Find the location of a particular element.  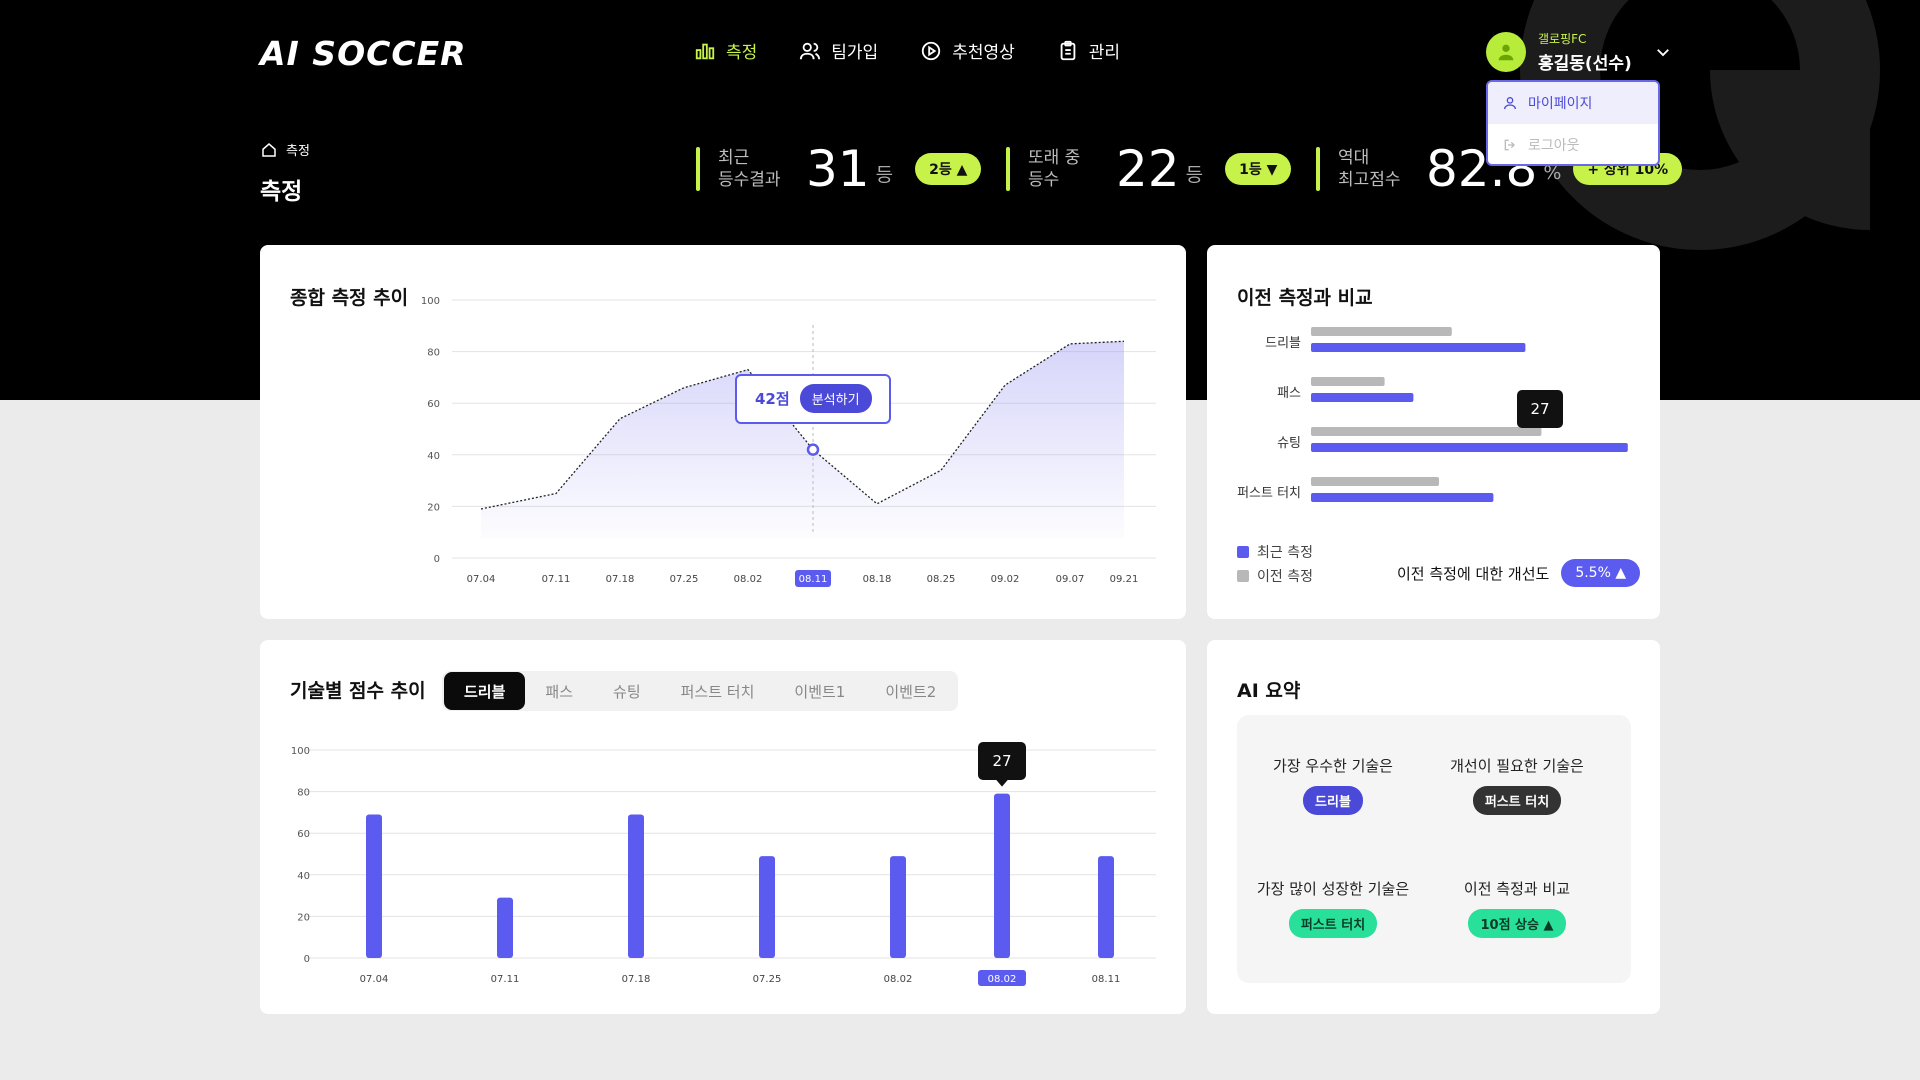

nav-item-videos: 추천영상 is located at coordinates (967, 50).